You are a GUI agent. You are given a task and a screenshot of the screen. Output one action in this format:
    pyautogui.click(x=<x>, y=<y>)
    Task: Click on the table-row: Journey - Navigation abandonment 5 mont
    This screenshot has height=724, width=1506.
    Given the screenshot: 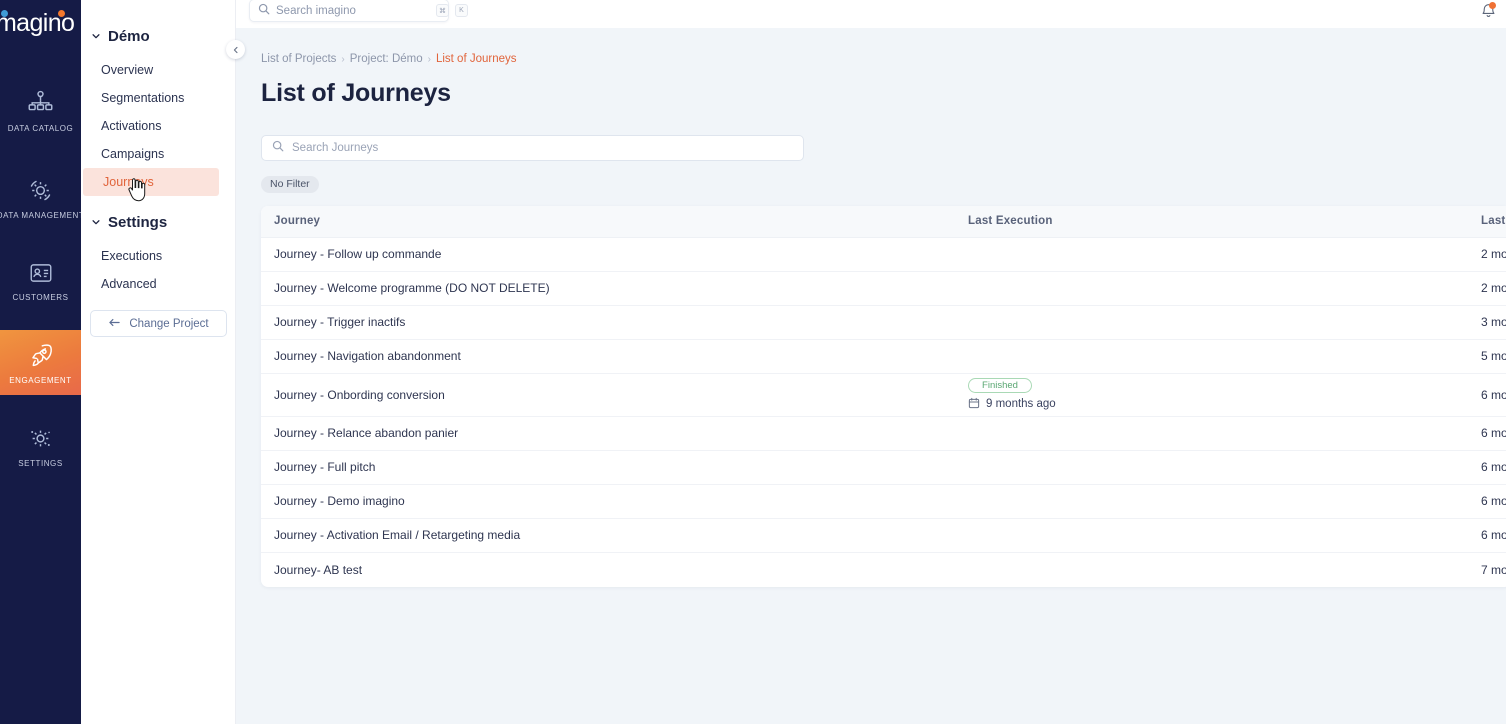 What is the action you would take?
    pyautogui.click(x=883, y=357)
    